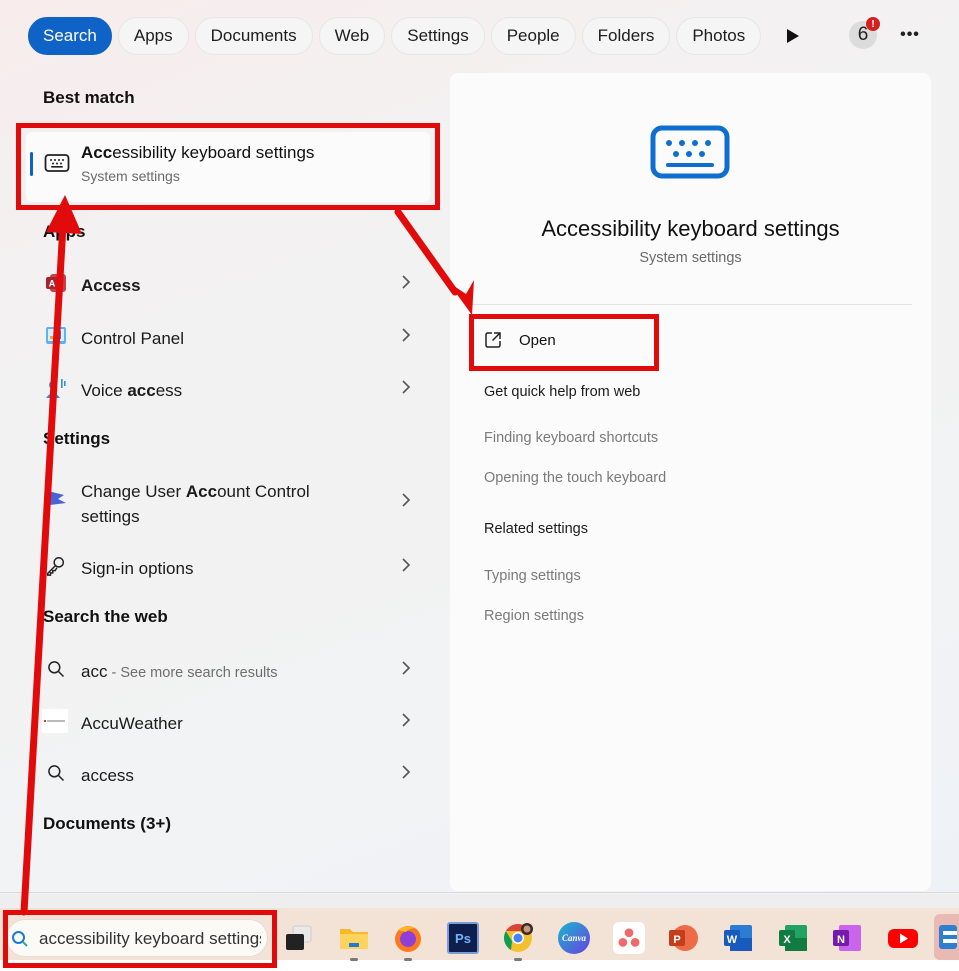 The image size is (959, 971). Describe the element at coordinates (198, 152) in the screenshot. I see `best-match-title: Accessibility keyboard settings` at that location.